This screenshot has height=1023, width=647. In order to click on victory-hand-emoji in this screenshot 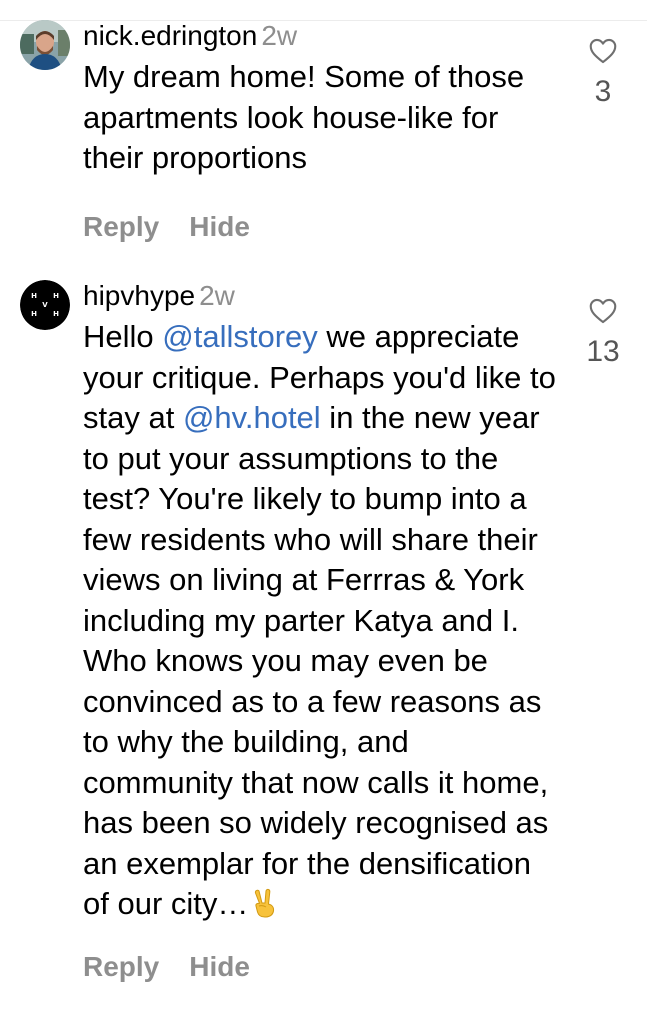, I will do `click(265, 903)`.